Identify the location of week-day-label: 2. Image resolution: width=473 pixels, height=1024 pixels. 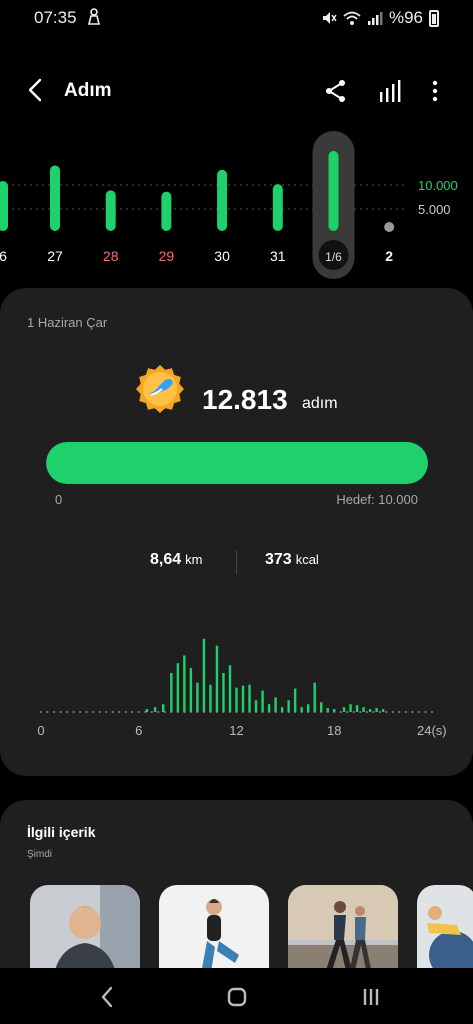
(389, 256).